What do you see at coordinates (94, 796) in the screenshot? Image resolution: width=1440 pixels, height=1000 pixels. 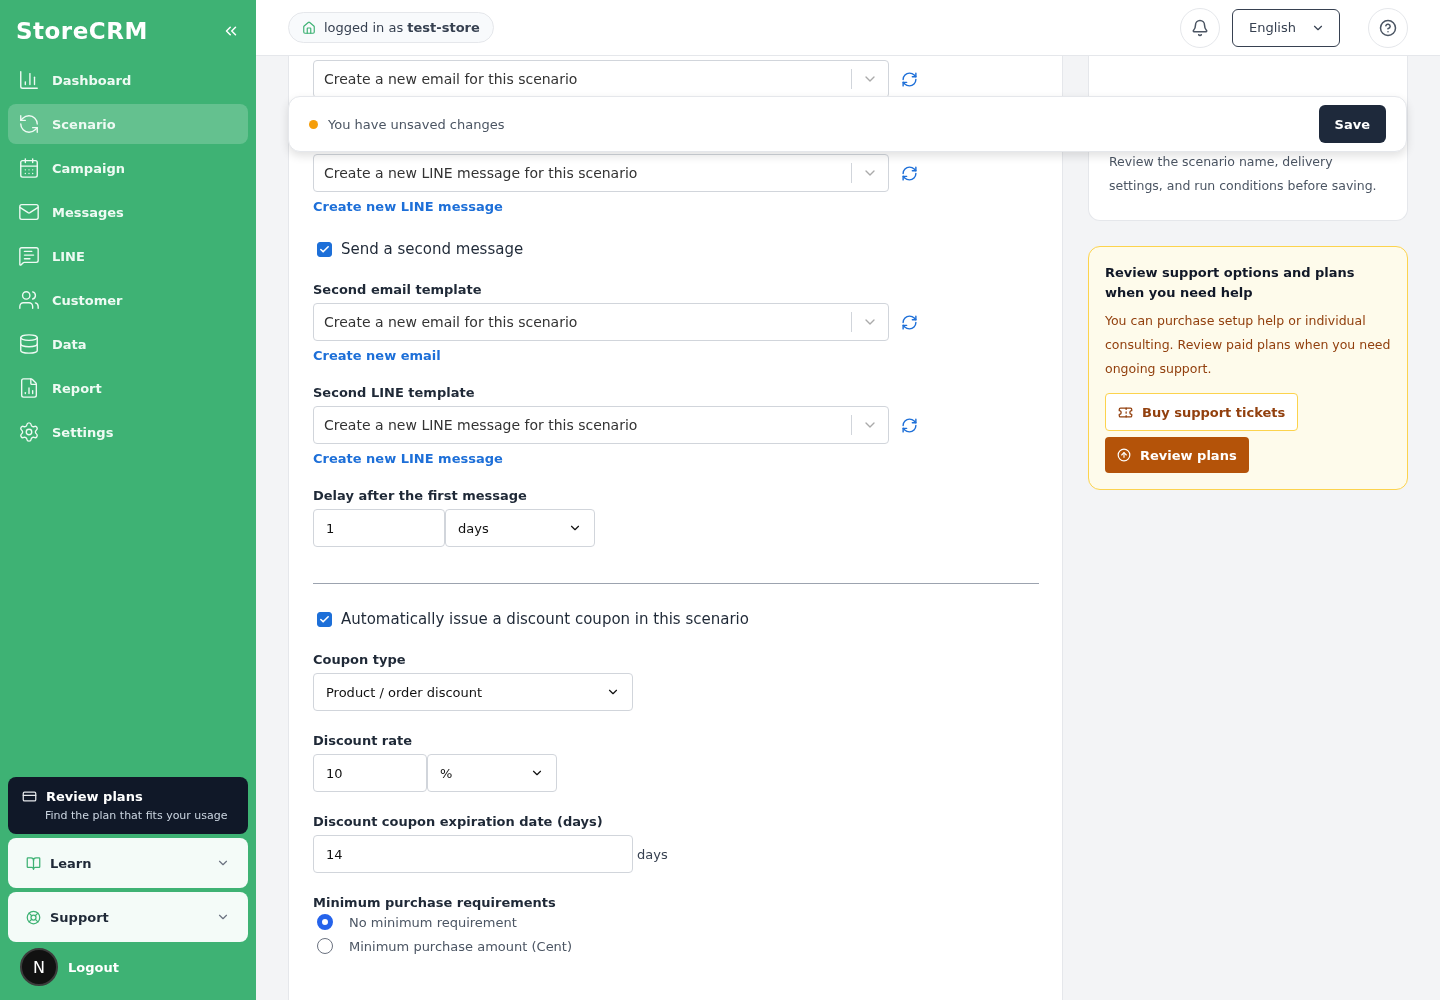 I see `banner-title: Review plans` at bounding box center [94, 796].